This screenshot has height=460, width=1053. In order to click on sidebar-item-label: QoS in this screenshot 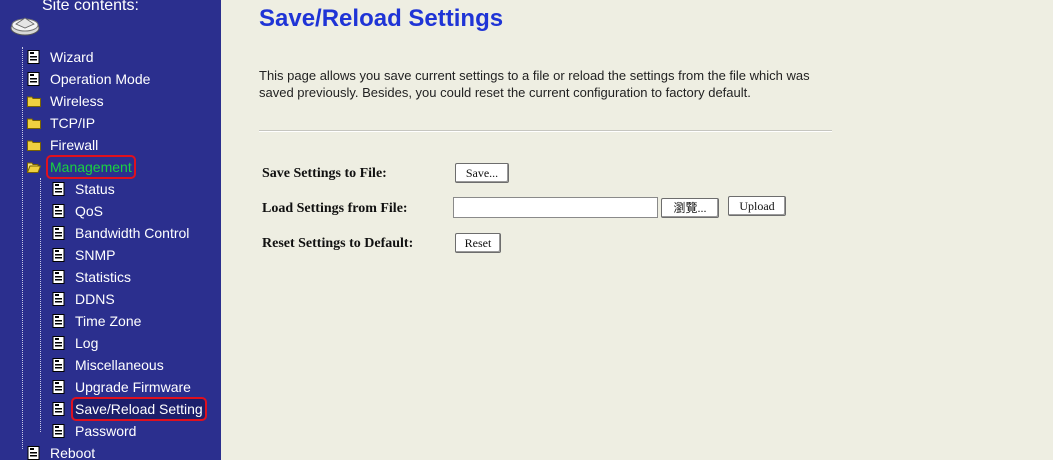, I will do `click(89, 211)`.